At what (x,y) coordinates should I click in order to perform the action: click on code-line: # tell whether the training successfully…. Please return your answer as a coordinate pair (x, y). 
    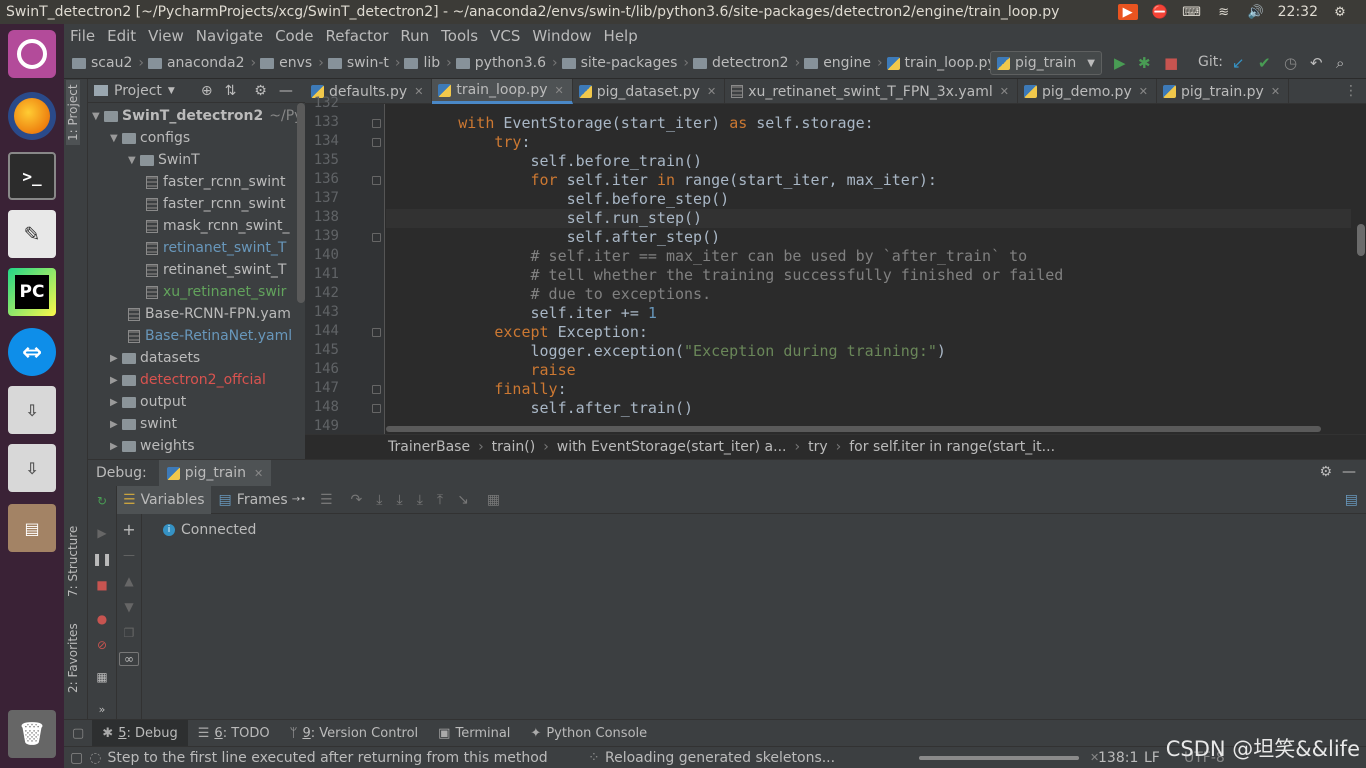
    Looking at the image, I should click on (725, 275).